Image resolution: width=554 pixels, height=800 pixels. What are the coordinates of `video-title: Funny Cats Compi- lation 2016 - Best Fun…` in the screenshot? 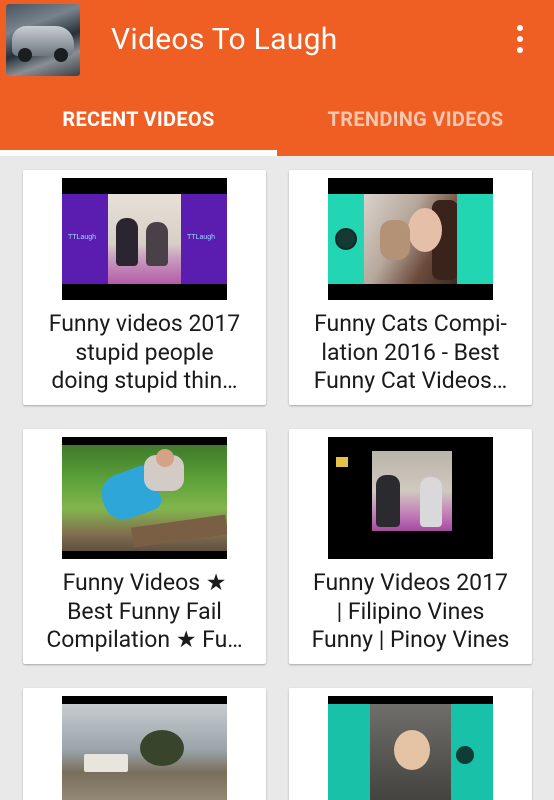 It's located at (410, 353).